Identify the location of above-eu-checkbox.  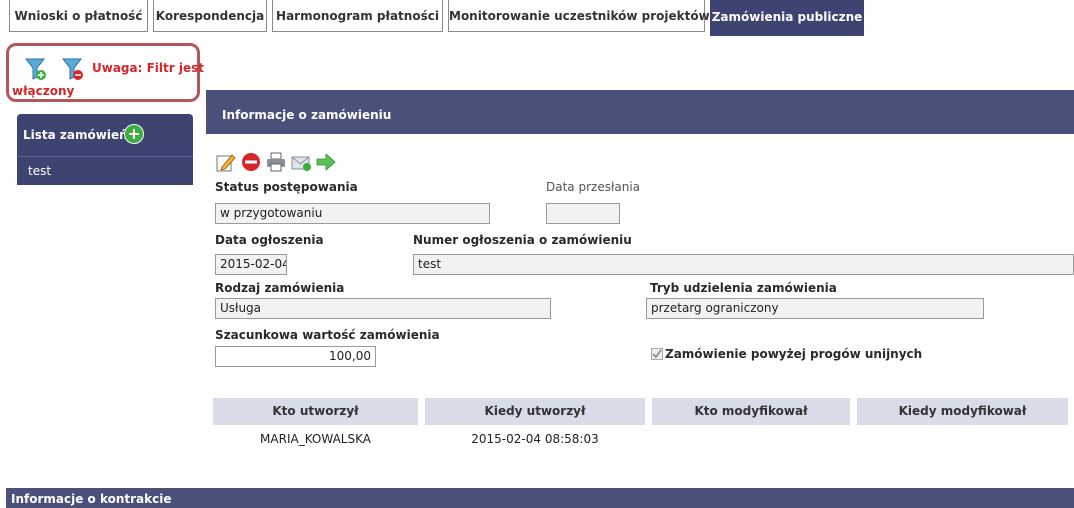
(657, 354).